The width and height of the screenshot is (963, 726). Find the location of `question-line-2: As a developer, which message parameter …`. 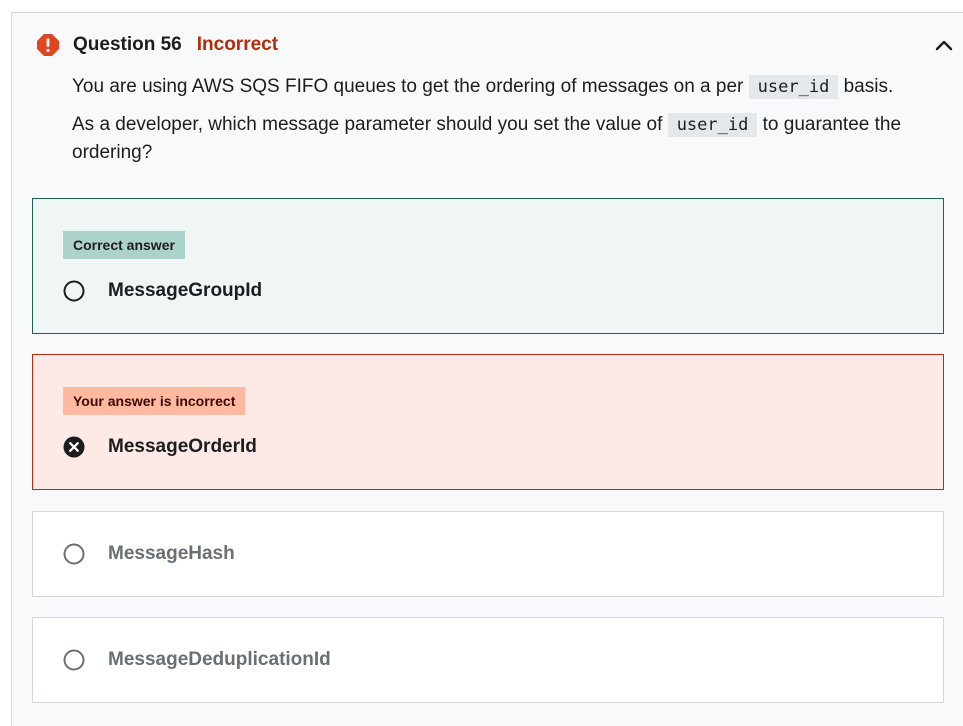

question-line-2: As a developer, which message parameter … is located at coordinates (487, 138).